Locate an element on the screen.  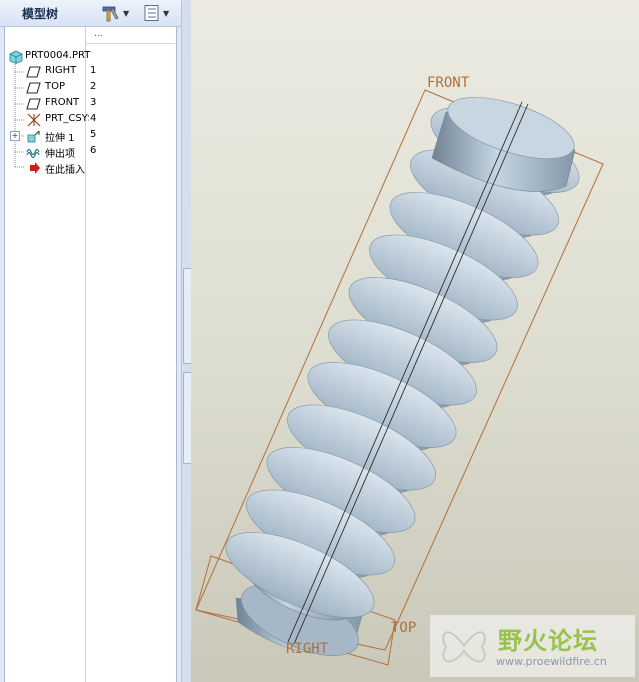
tree-item-right: RIGHT 1 is located at coordinates (89, 72).